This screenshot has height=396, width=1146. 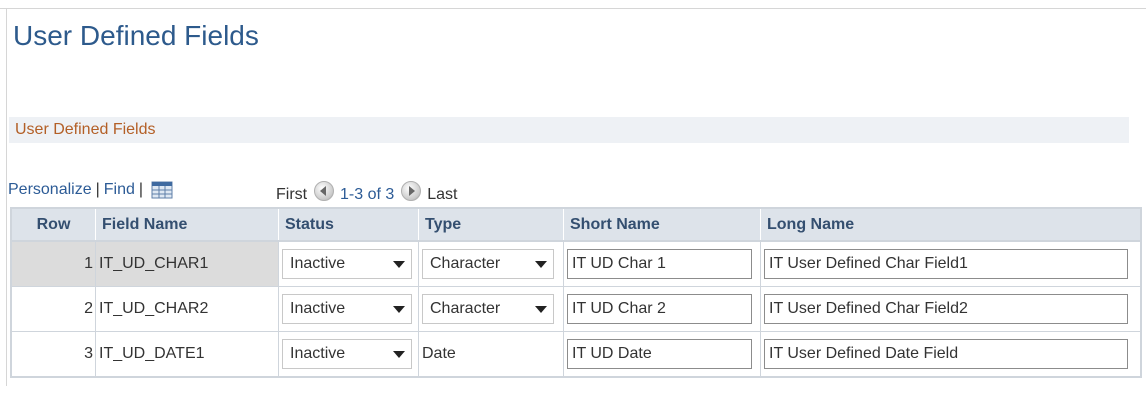 I want to click on view-all-grid-icon, so click(x=162, y=190).